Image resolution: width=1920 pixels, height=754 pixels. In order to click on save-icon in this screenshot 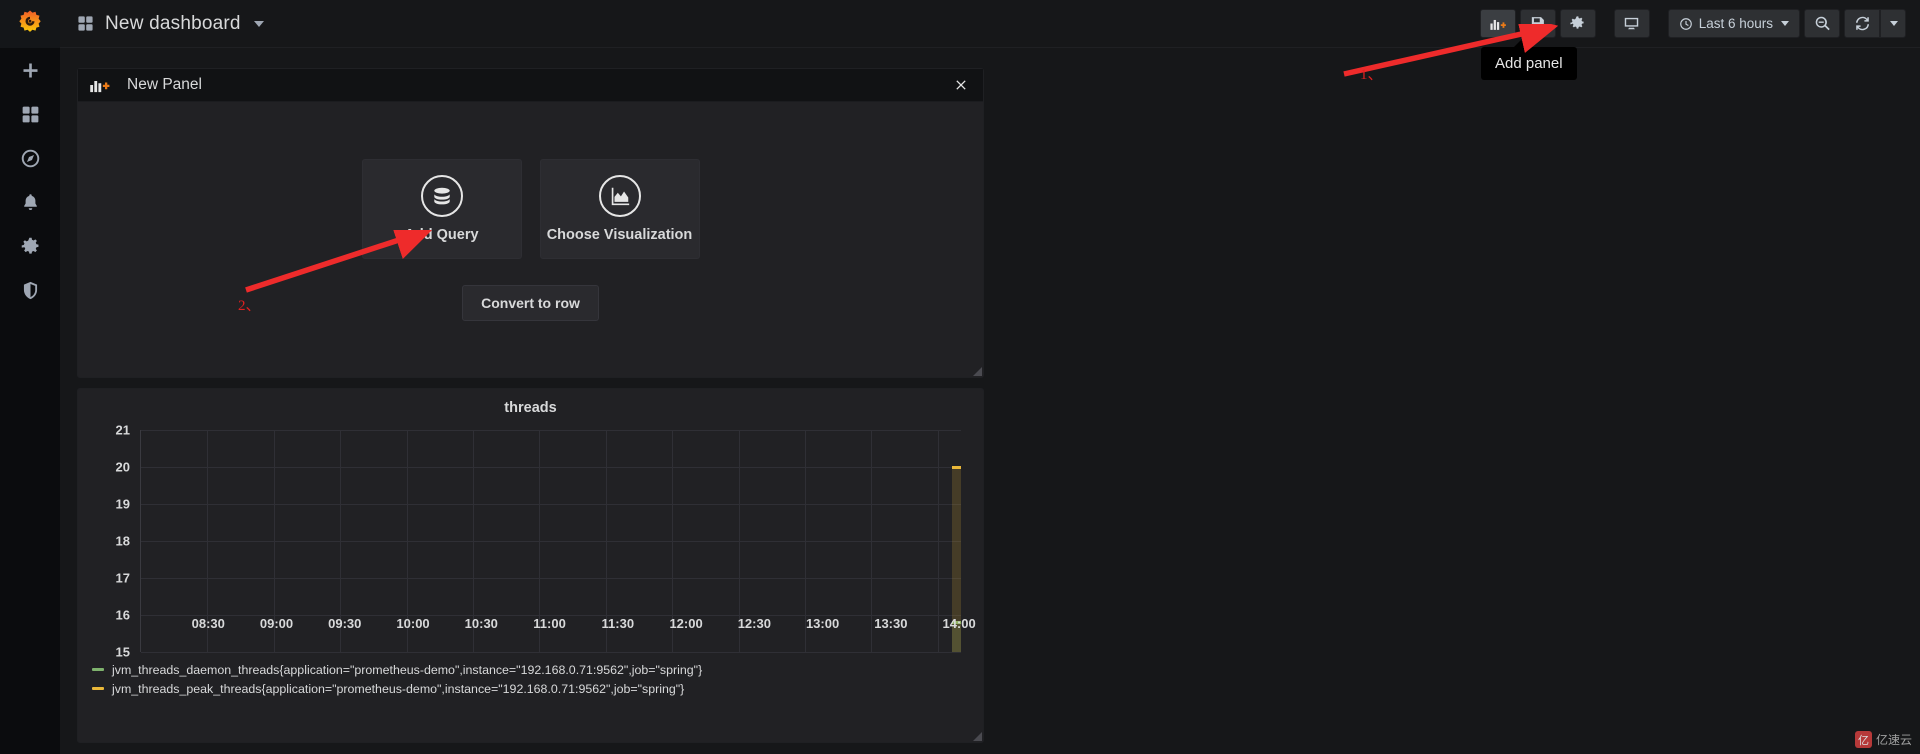, I will do `click(1538, 23)`.